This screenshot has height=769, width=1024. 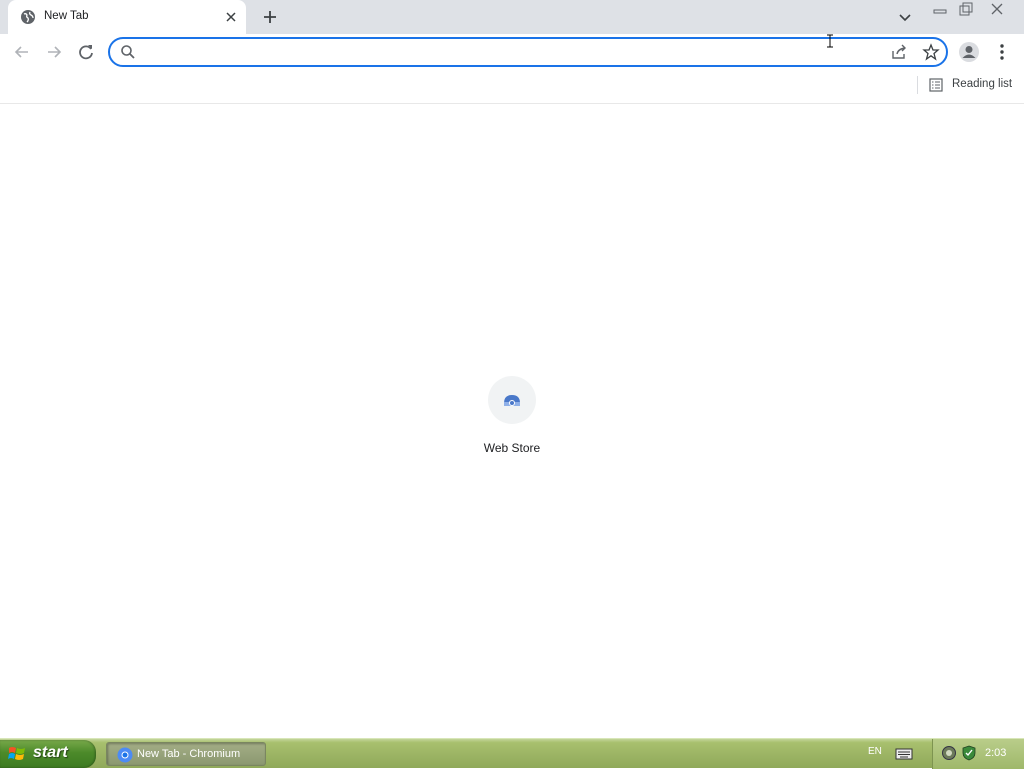 I want to click on system-tray: 2:03, so click(x=978, y=754).